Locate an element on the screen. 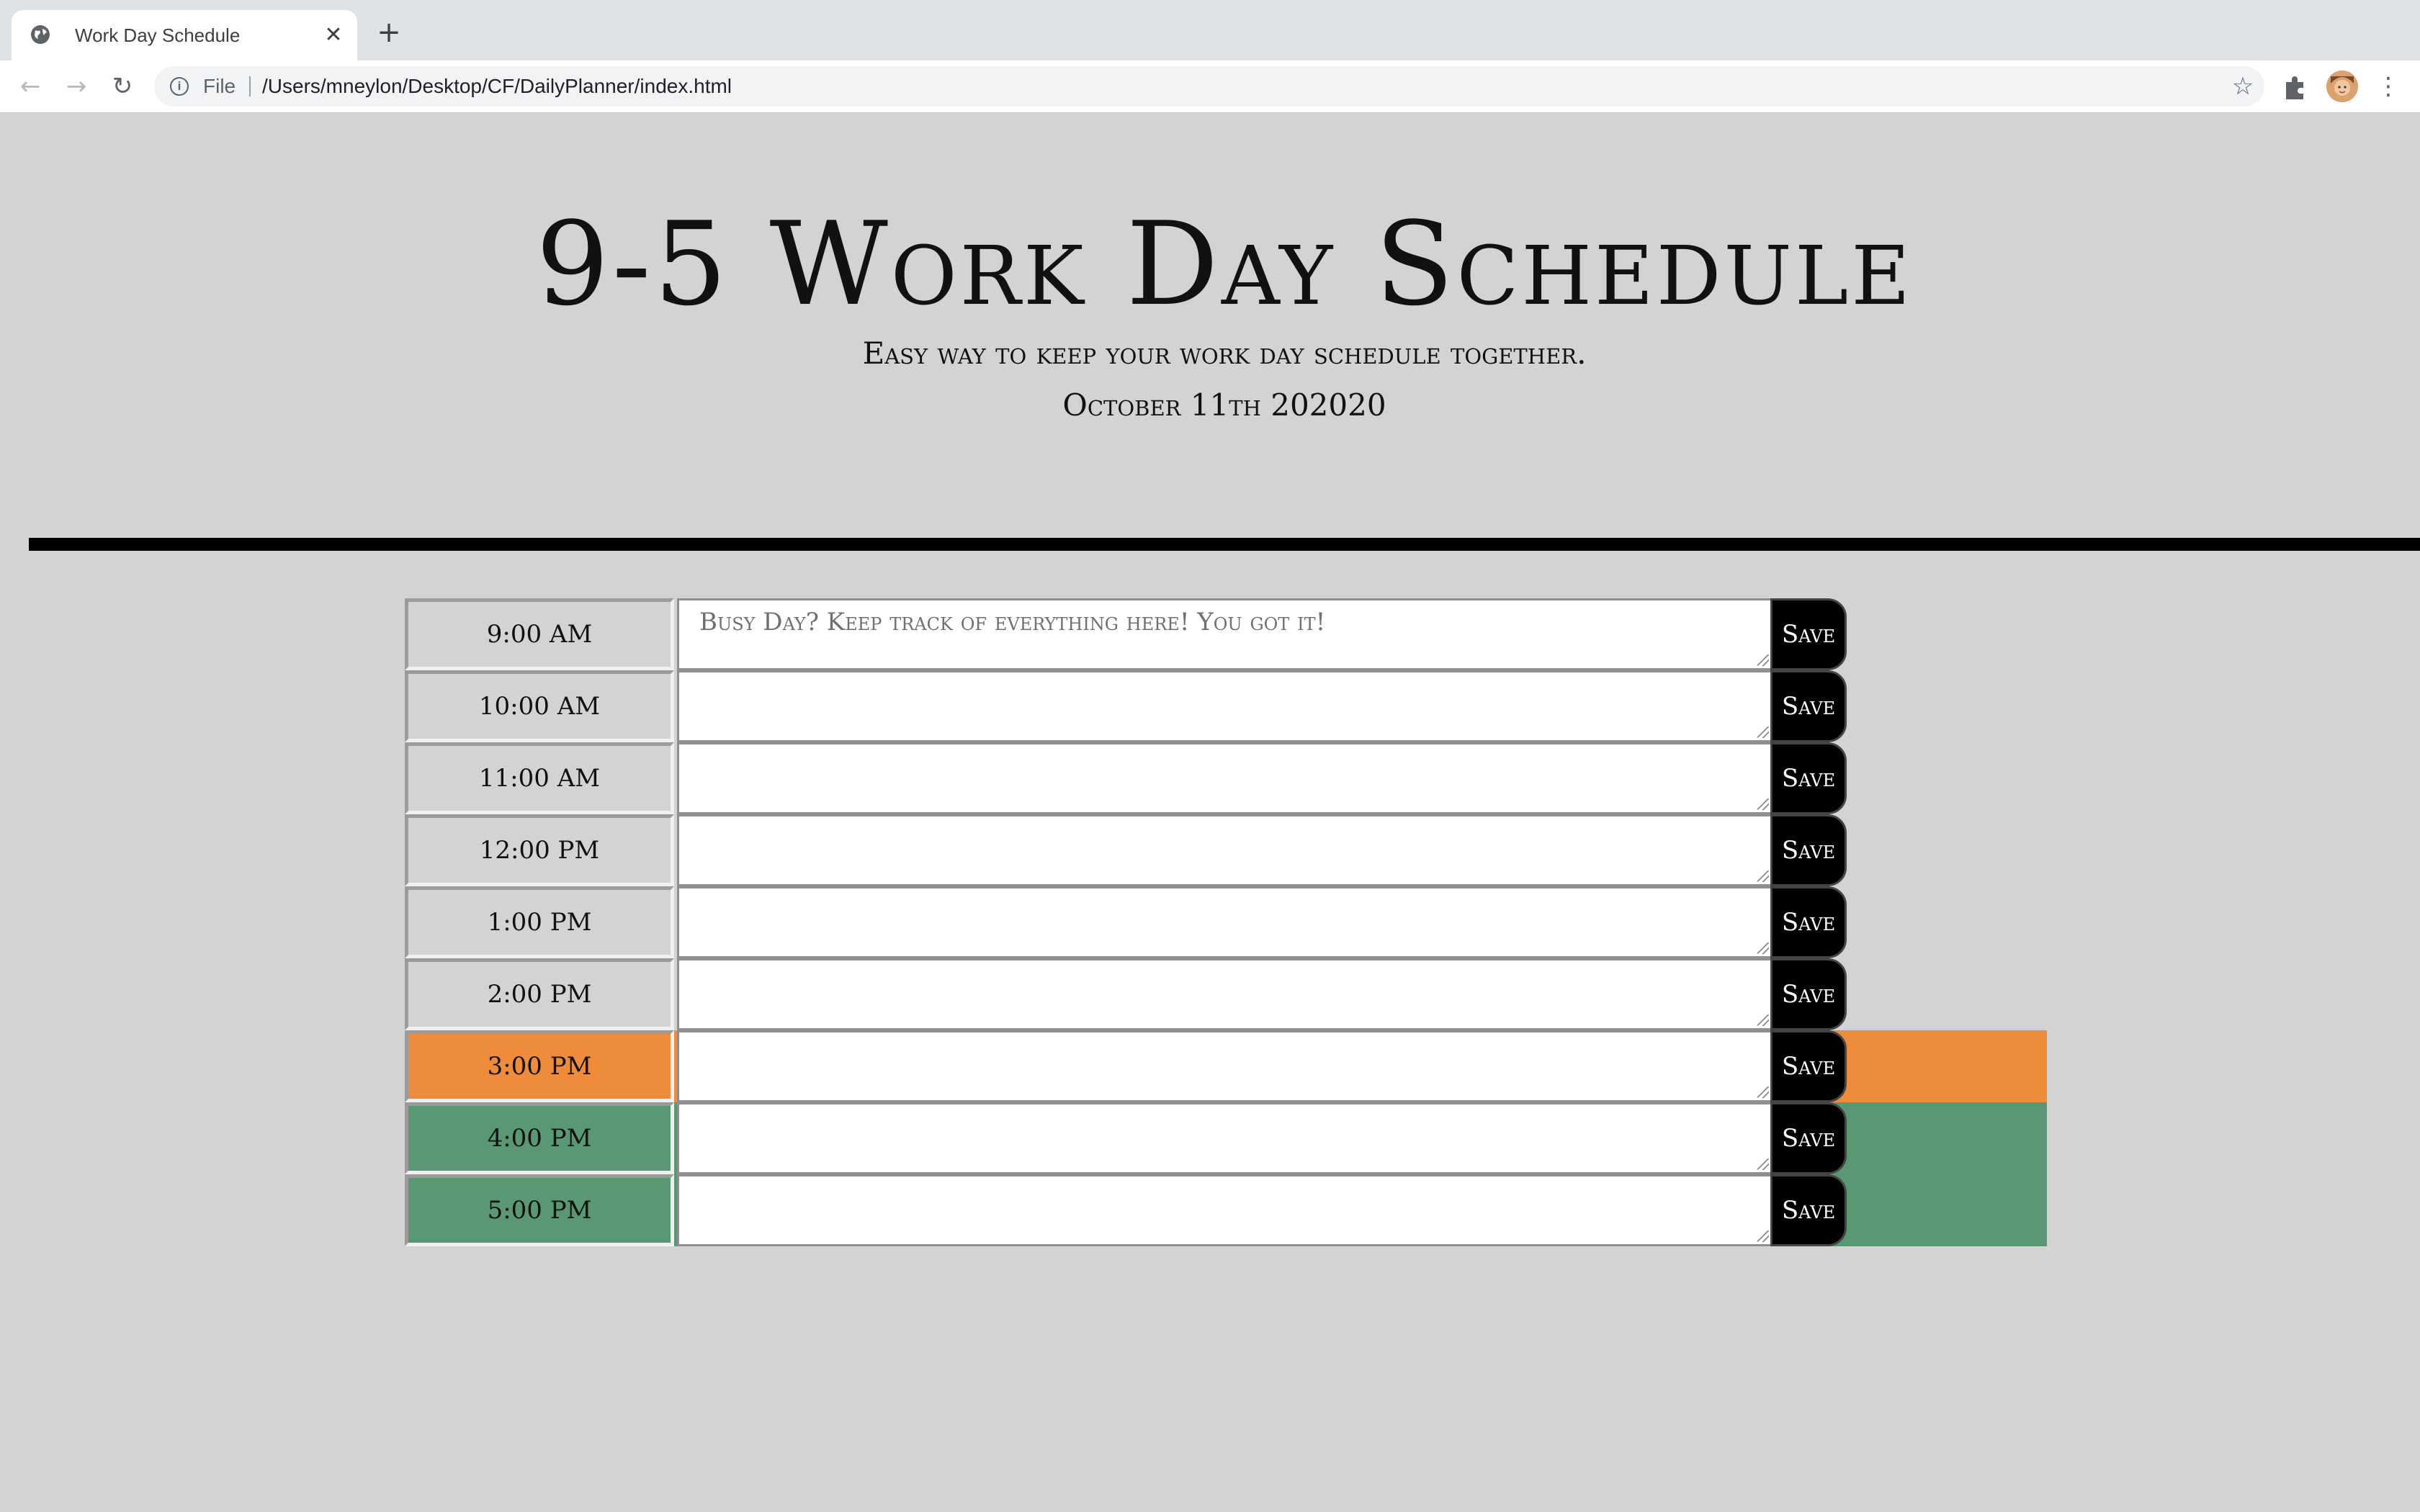 This screenshot has height=1512, width=2420. time-block-row: 9:00 AM Save is located at coordinates (1226, 634).